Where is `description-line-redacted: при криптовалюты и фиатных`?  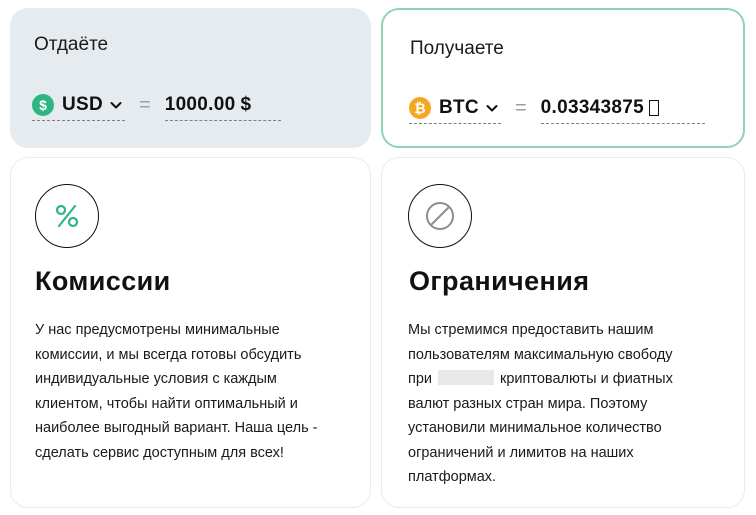
description-line-redacted: при криптовалюты и фиатных is located at coordinates (540, 379).